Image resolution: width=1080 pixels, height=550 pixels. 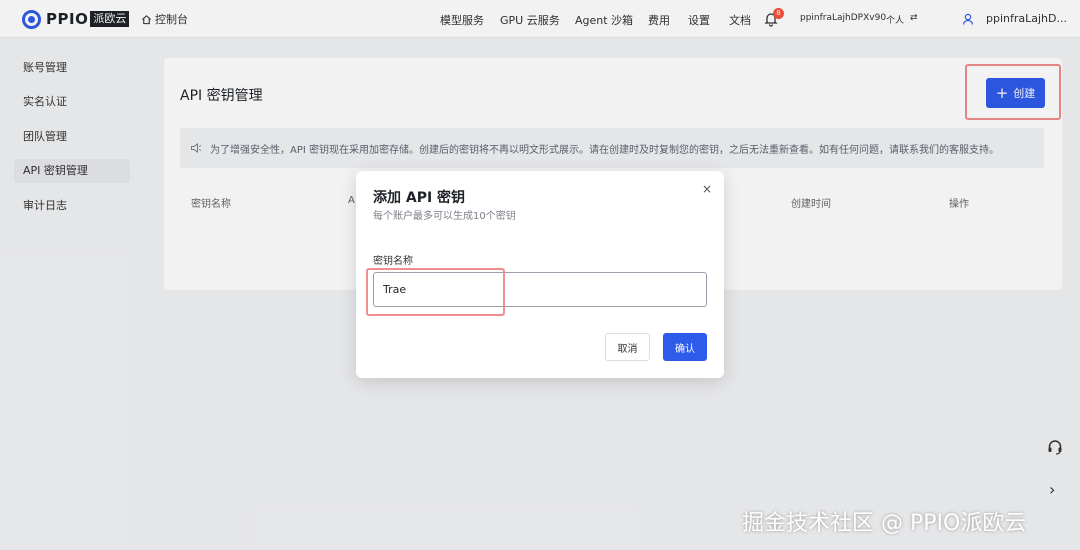 I want to click on watermark: 掘金技术社区 @ PPIO派欧云, so click(x=884, y=523).